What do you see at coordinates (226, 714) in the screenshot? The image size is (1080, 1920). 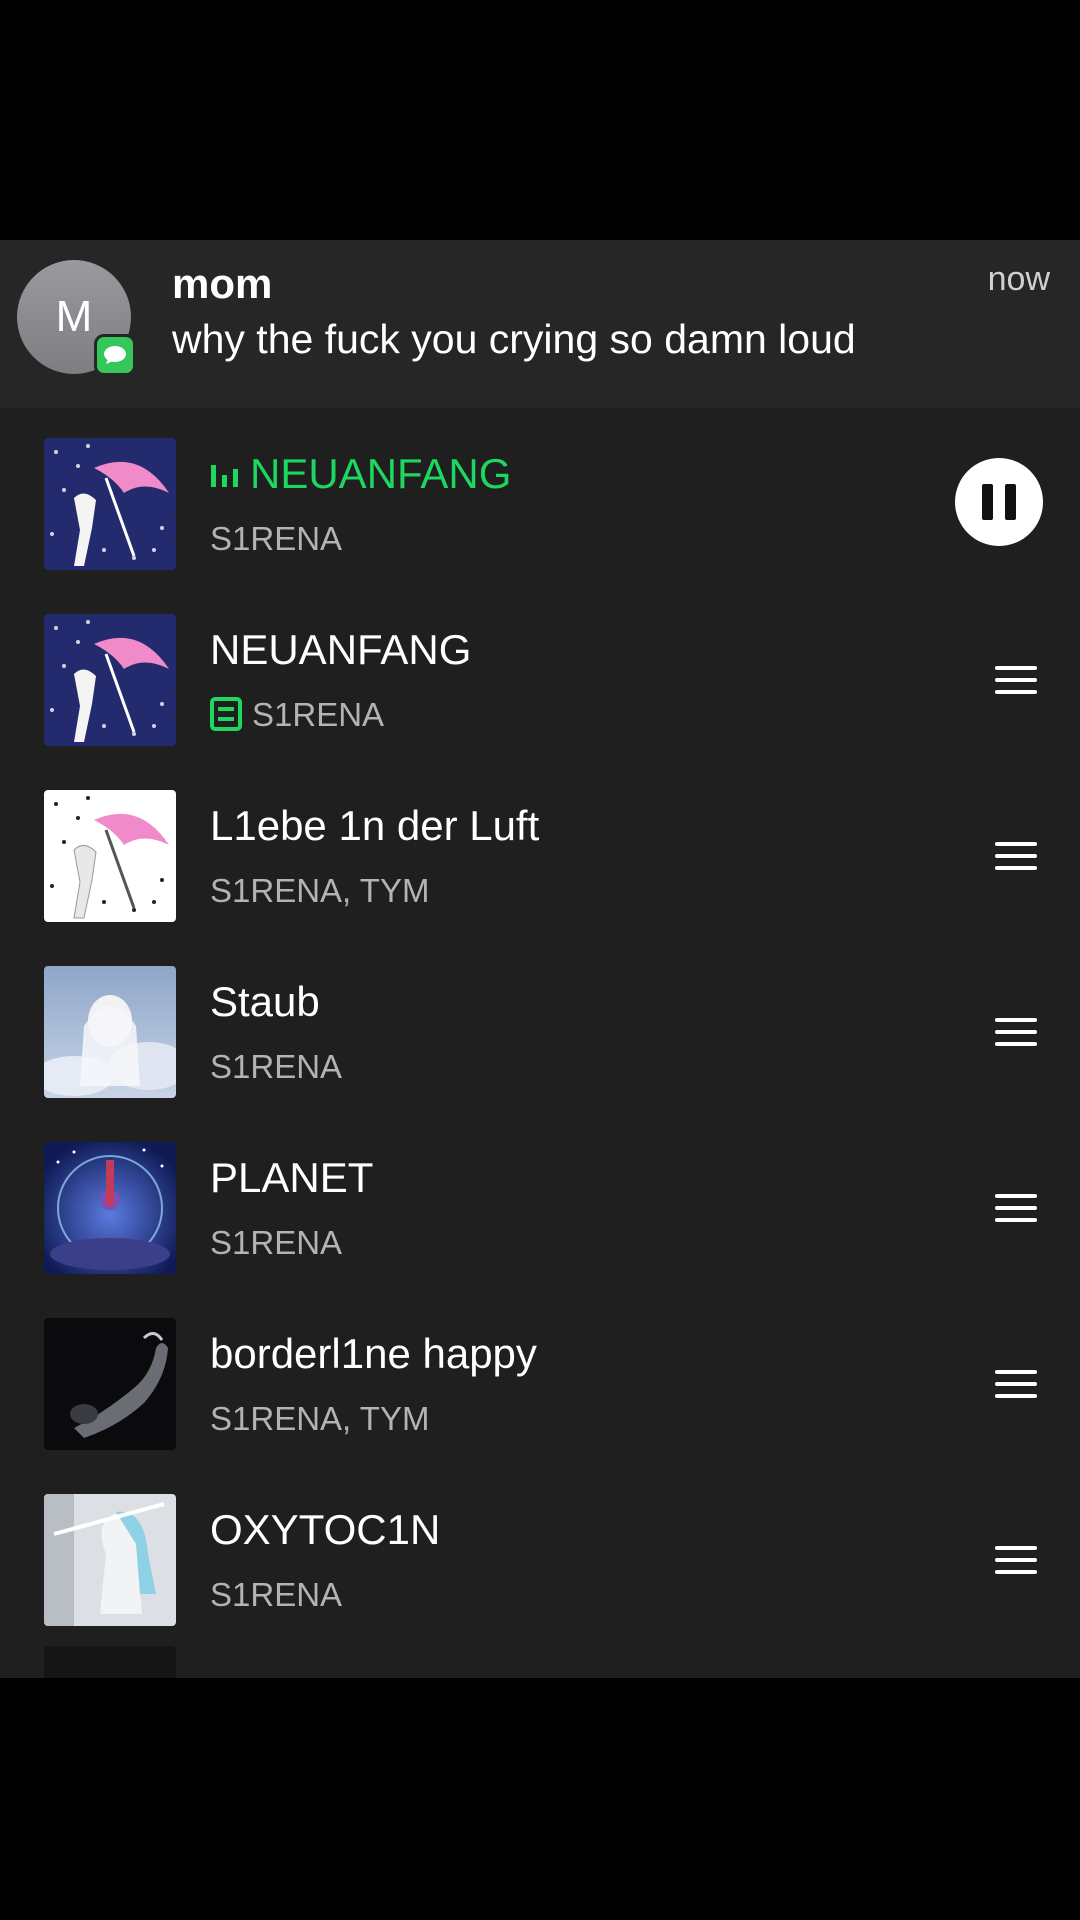 I see `downloaded-icon` at bounding box center [226, 714].